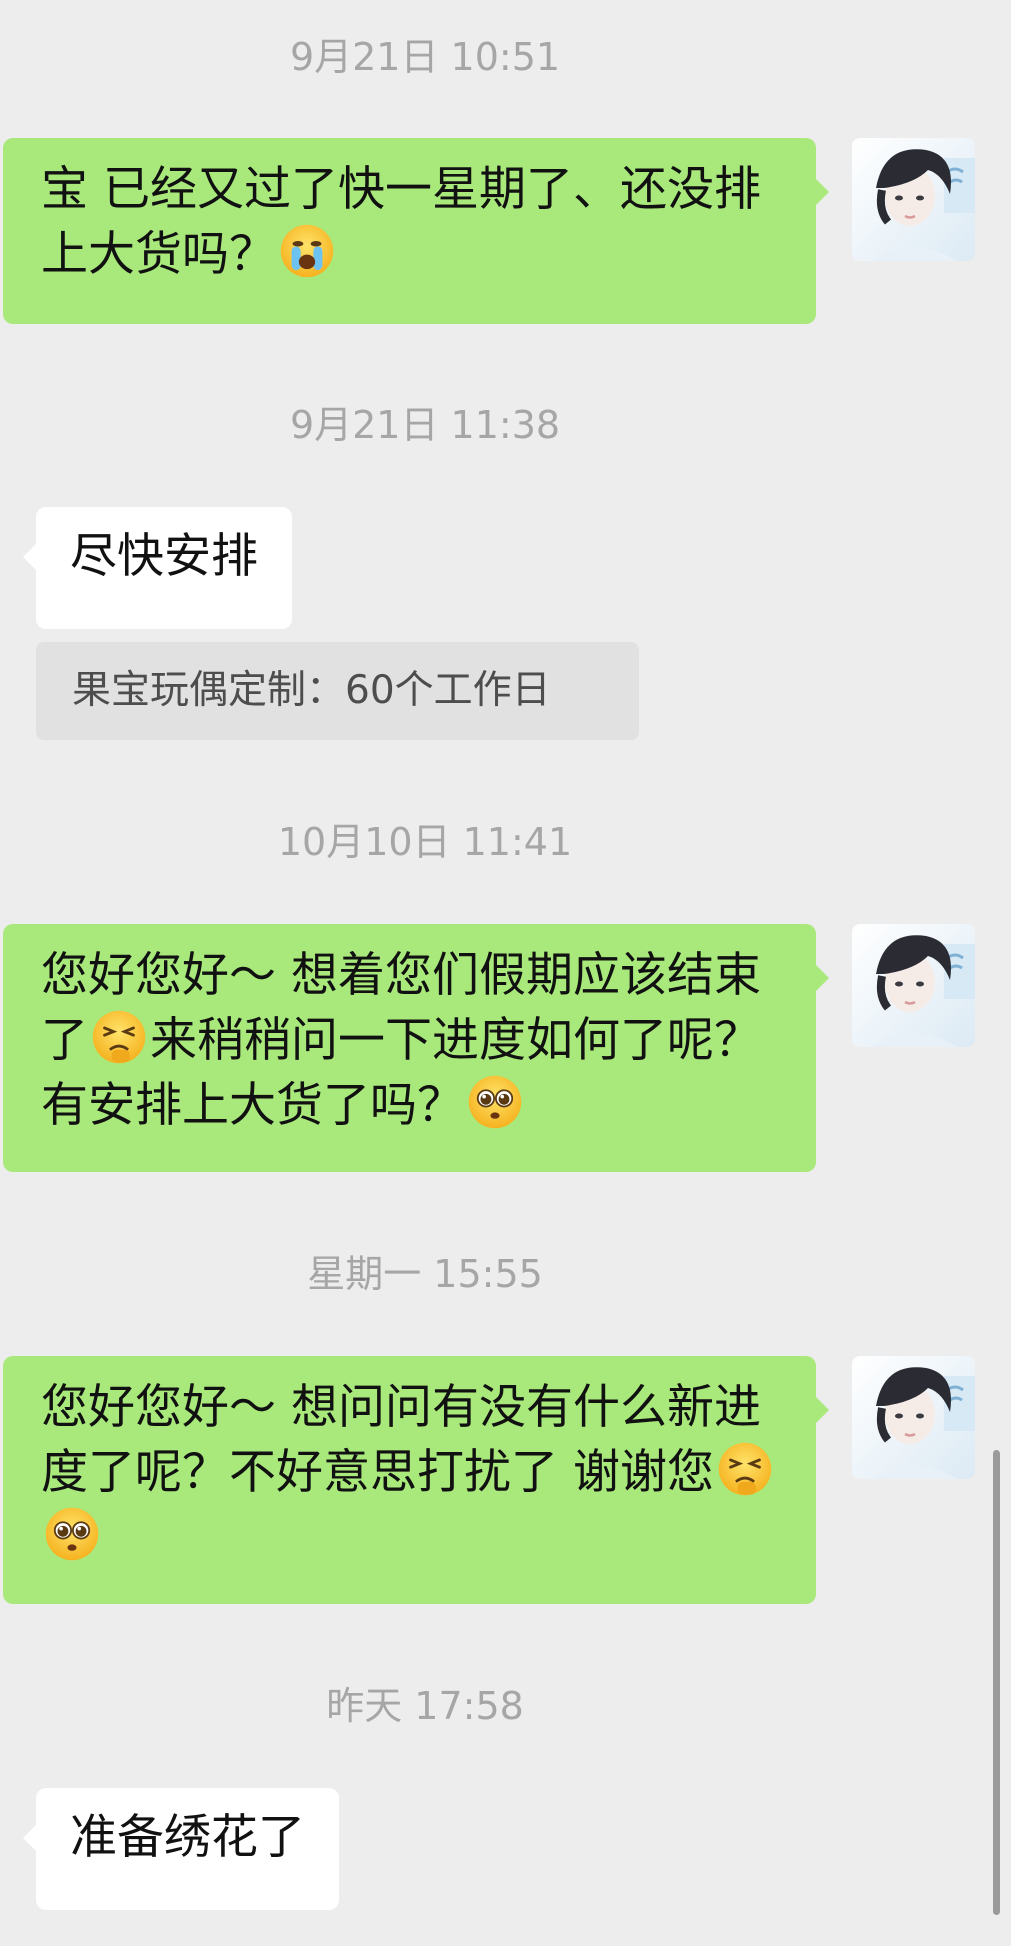 The height and width of the screenshot is (1946, 1011). What do you see at coordinates (425, 842) in the screenshot?
I see `timestamp: 10月10日 11:41` at bounding box center [425, 842].